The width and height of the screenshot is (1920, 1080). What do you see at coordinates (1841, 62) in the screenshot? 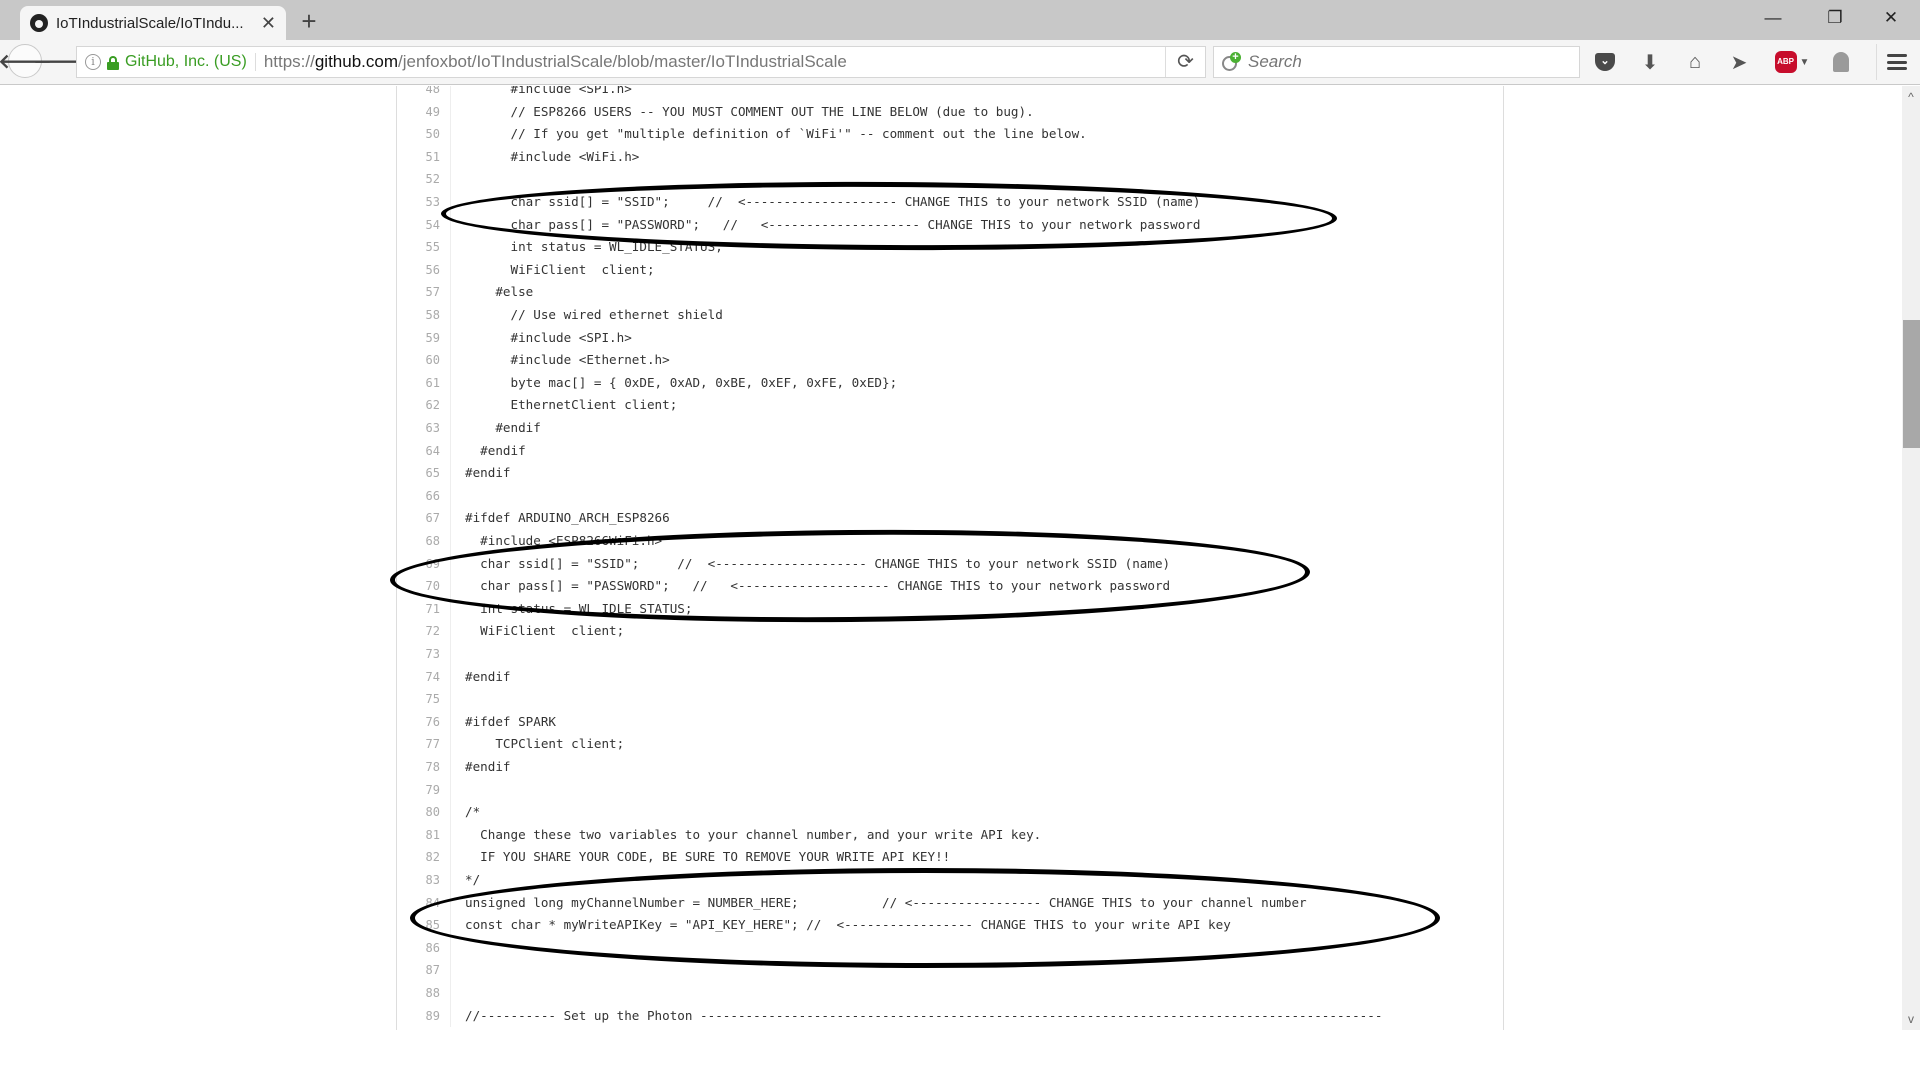
I see `ghostery-button` at bounding box center [1841, 62].